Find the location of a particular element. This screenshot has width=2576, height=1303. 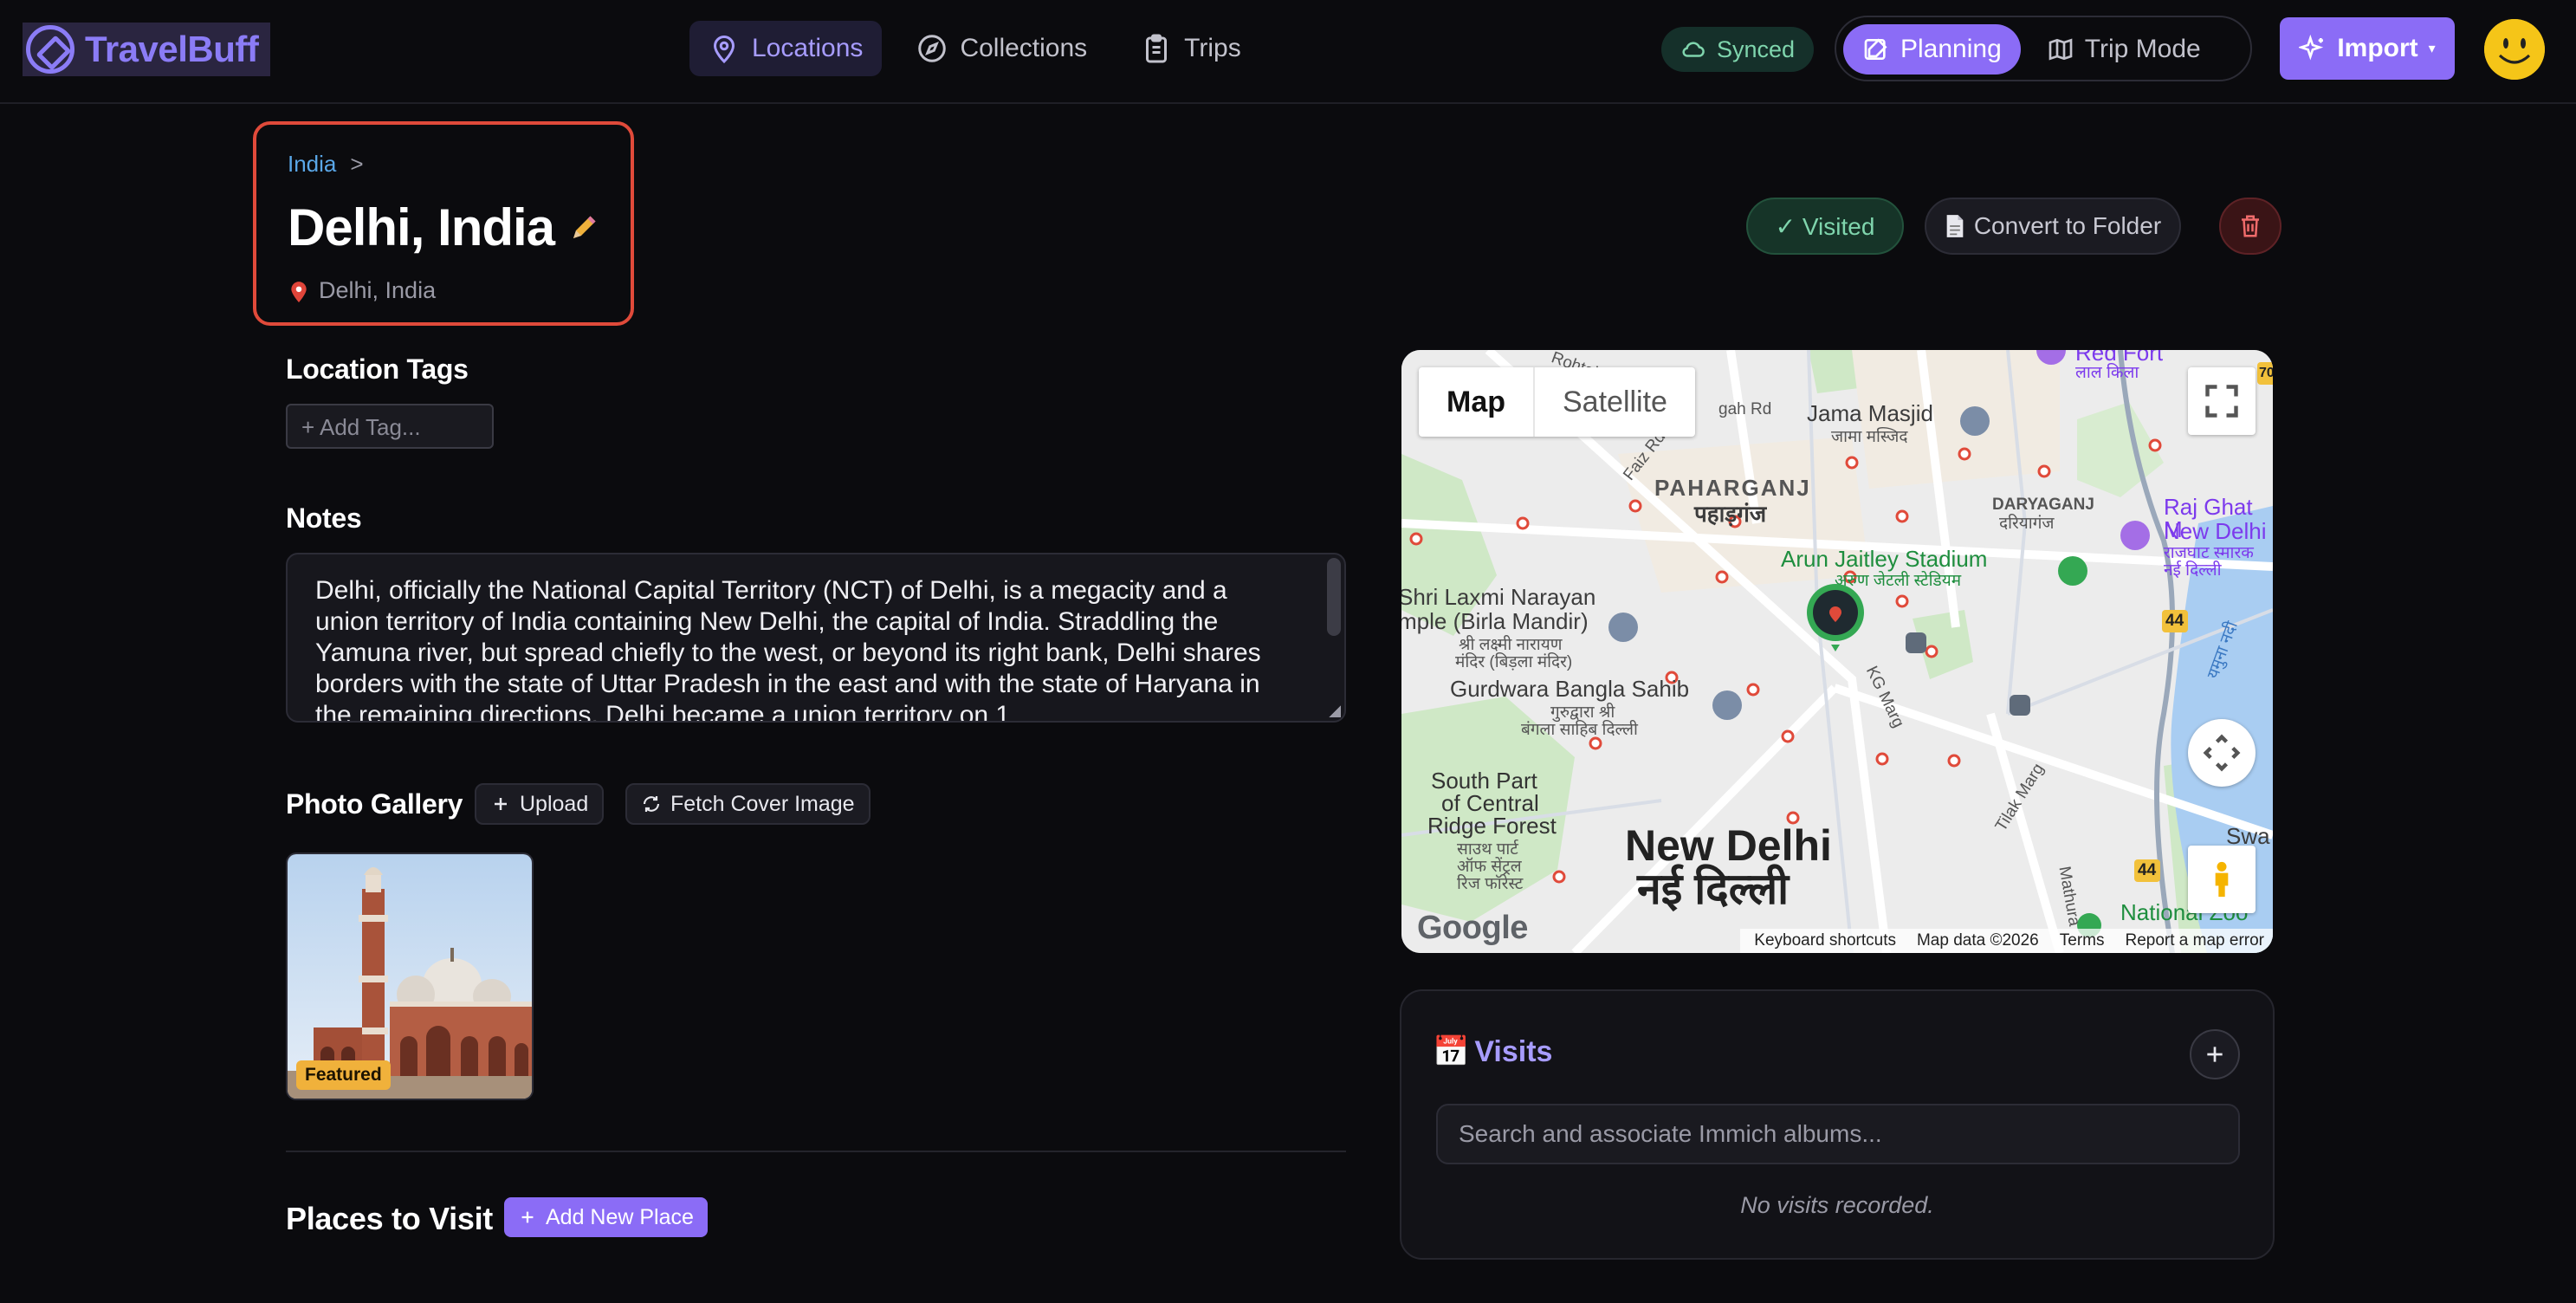

map-label-raj-ghat-2: New Delhi is located at coordinates (2215, 531).